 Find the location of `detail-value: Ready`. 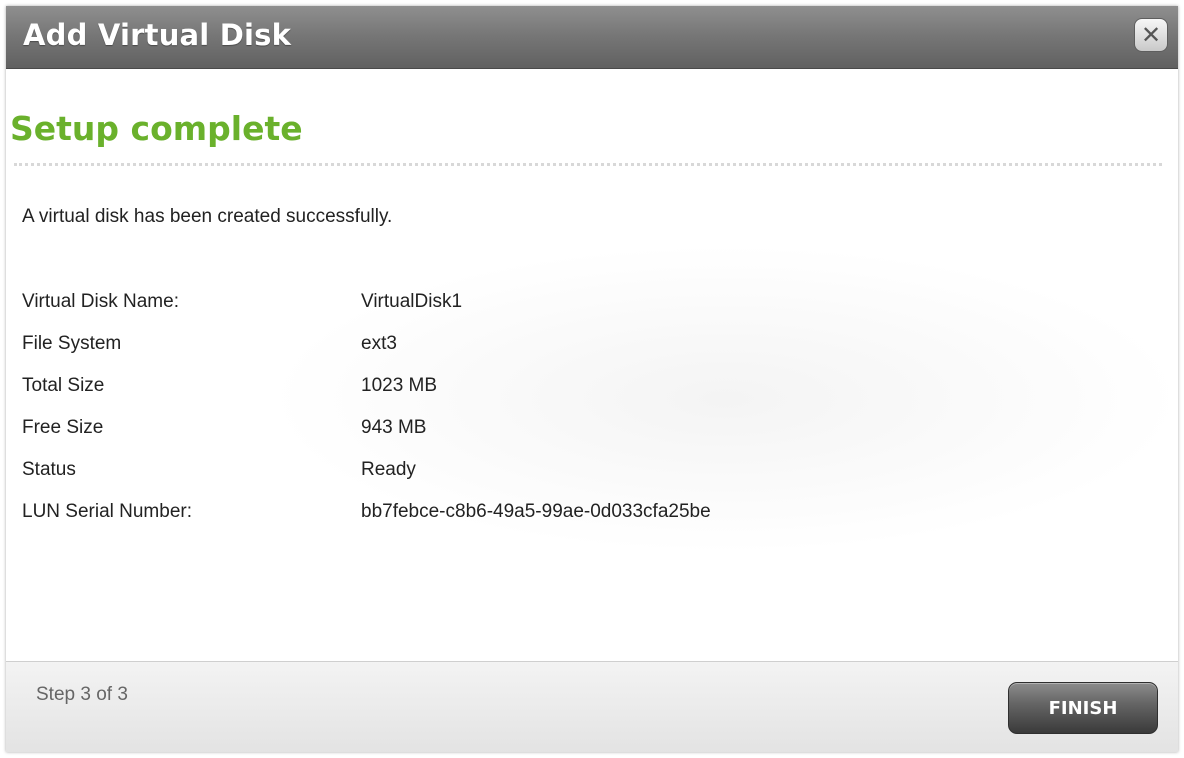

detail-value: Ready is located at coordinates (388, 469).